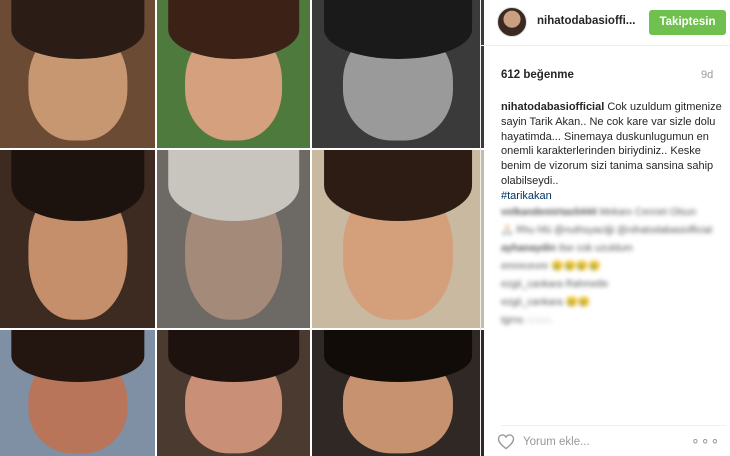 The image size is (730, 456). Describe the element at coordinates (665, 230) in the screenshot. I see `comment-text: @nihatodabasiofficial` at that location.